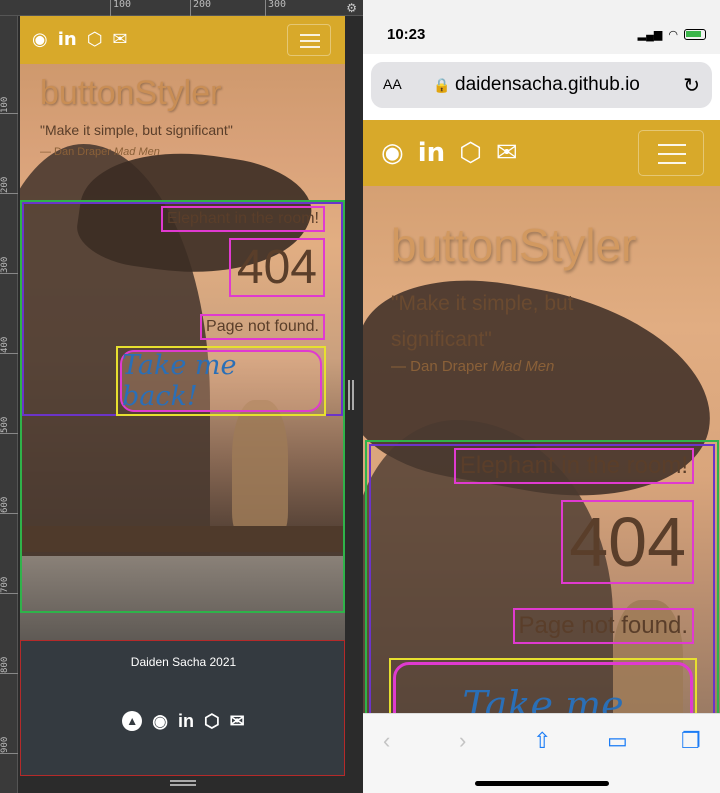  Describe the element at coordinates (182, 708) in the screenshot. I see `footer: Daiden Sacha 2021 ▲ ◉ in ⬡ ✉` at that location.